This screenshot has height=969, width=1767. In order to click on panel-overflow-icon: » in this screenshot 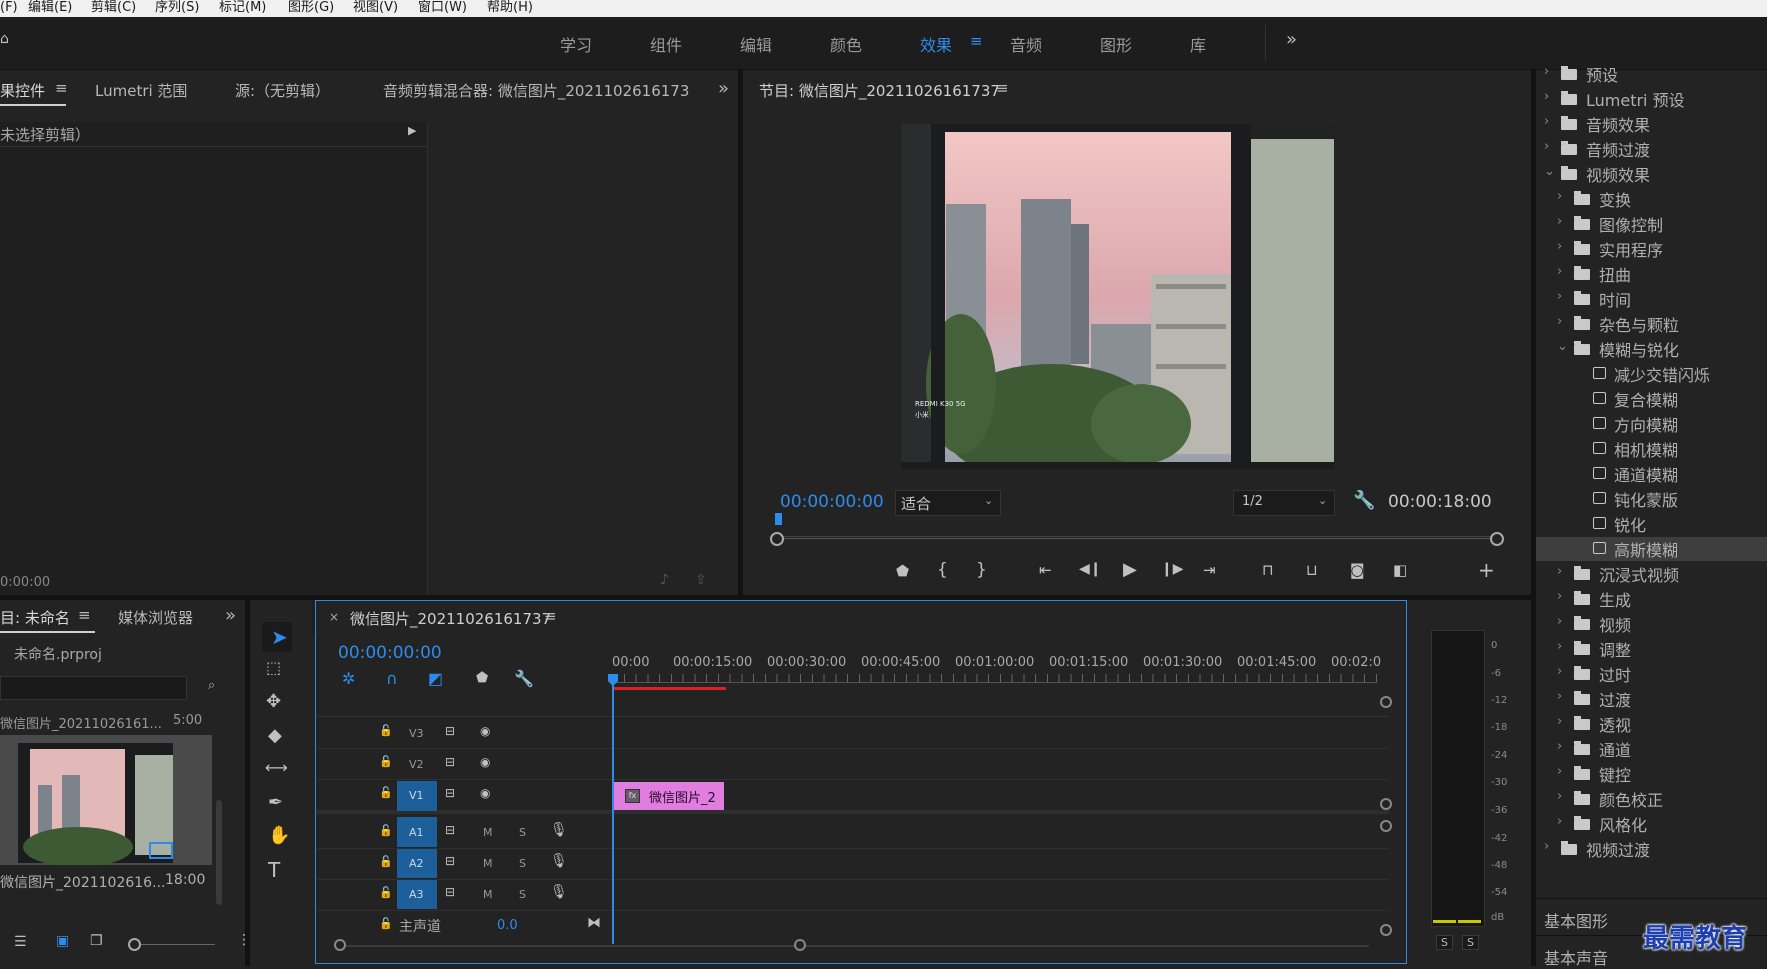, I will do `click(230, 615)`.